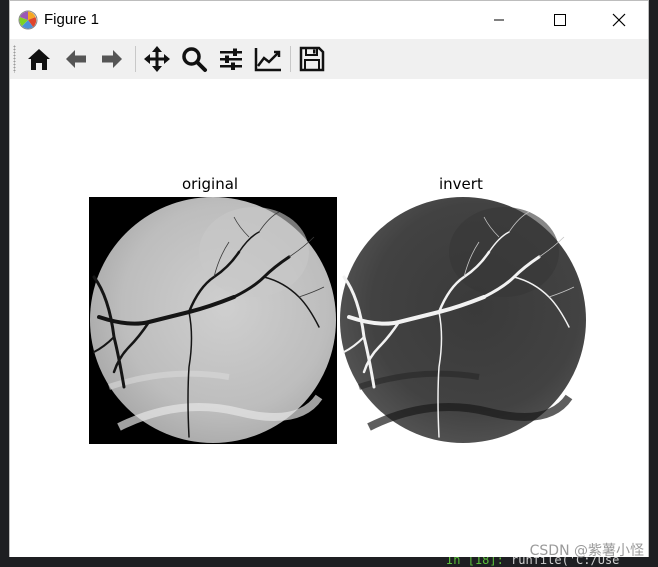 The image size is (658, 567). Describe the element at coordinates (653, 283) in the screenshot. I see `background-editor-right` at that location.